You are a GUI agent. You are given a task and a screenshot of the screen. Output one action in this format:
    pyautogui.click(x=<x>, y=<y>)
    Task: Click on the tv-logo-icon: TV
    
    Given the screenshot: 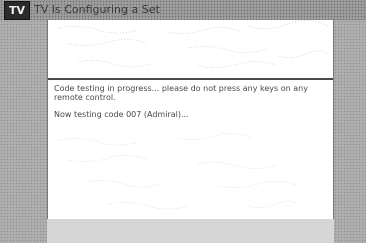 What is the action you would take?
    pyautogui.click(x=17, y=10)
    